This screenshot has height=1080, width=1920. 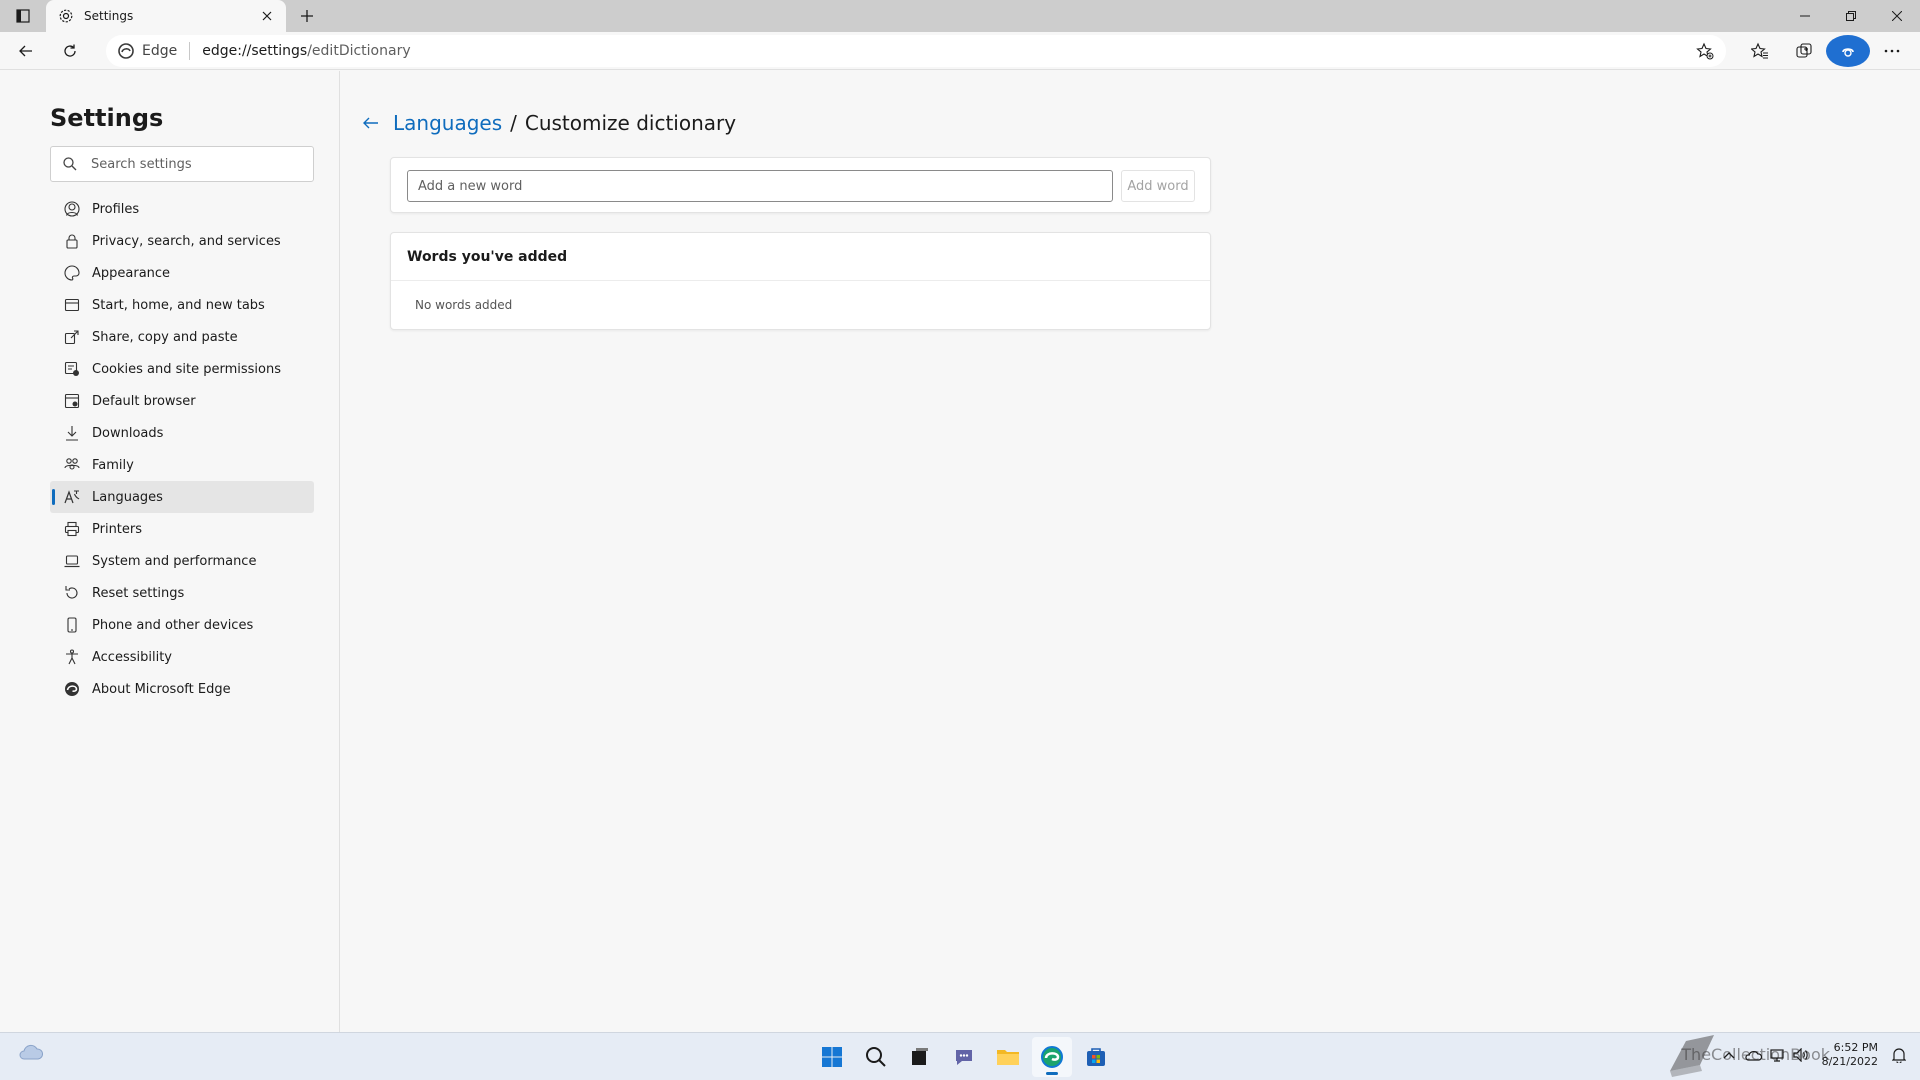 I want to click on close-window-button, so click(x=1897, y=16).